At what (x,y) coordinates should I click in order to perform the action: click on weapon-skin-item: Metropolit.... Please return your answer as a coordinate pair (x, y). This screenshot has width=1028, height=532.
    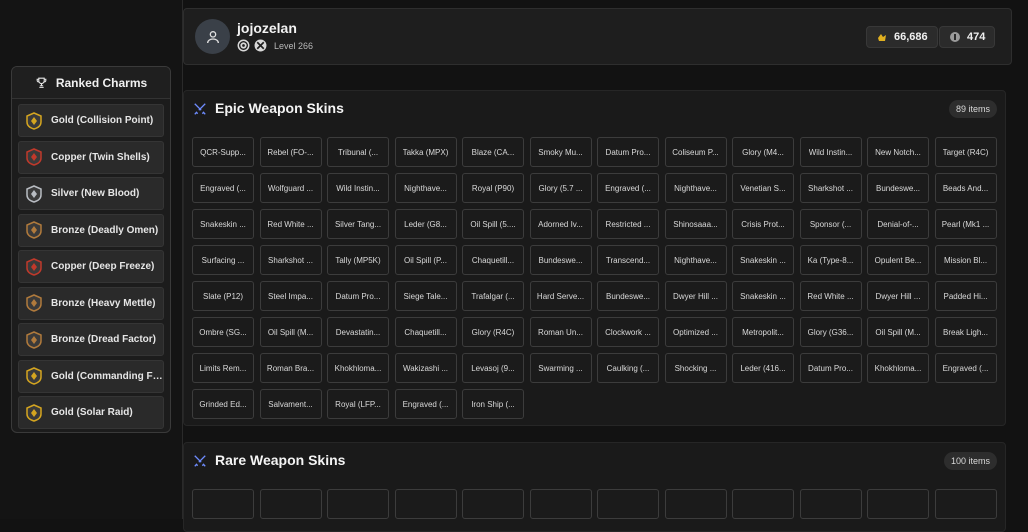
    Looking at the image, I should click on (763, 332).